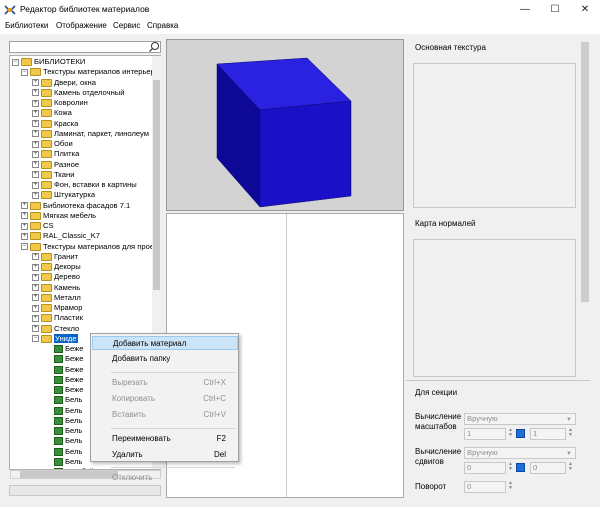  Describe the element at coordinates (165, 359) in the screenshot. I see `context-menu-item: Добавить папку` at that location.